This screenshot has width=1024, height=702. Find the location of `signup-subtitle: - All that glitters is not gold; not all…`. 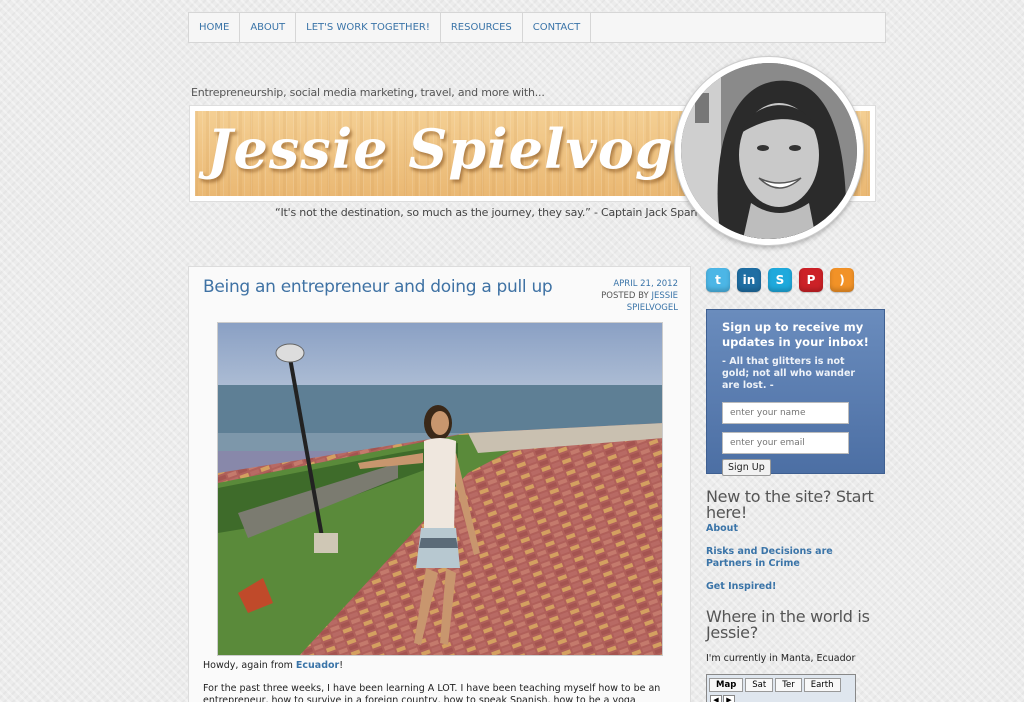

signup-subtitle: - All that glitters is not gold; not all… is located at coordinates (789, 373).